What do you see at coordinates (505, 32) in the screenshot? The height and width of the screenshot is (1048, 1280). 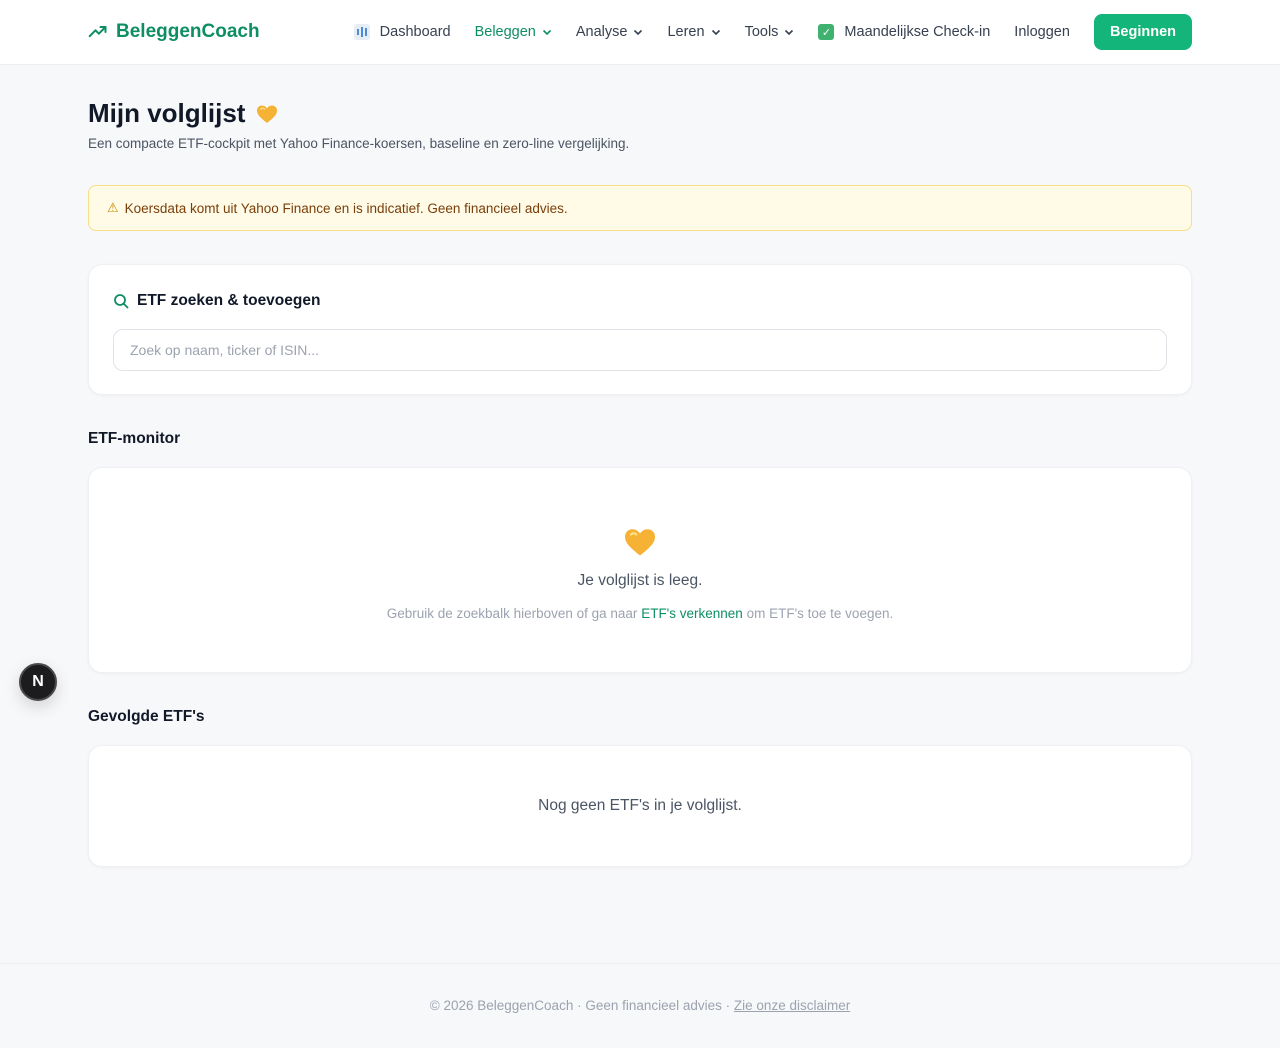 I see `nav-beleggen-label: Beleggen` at bounding box center [505, 32].